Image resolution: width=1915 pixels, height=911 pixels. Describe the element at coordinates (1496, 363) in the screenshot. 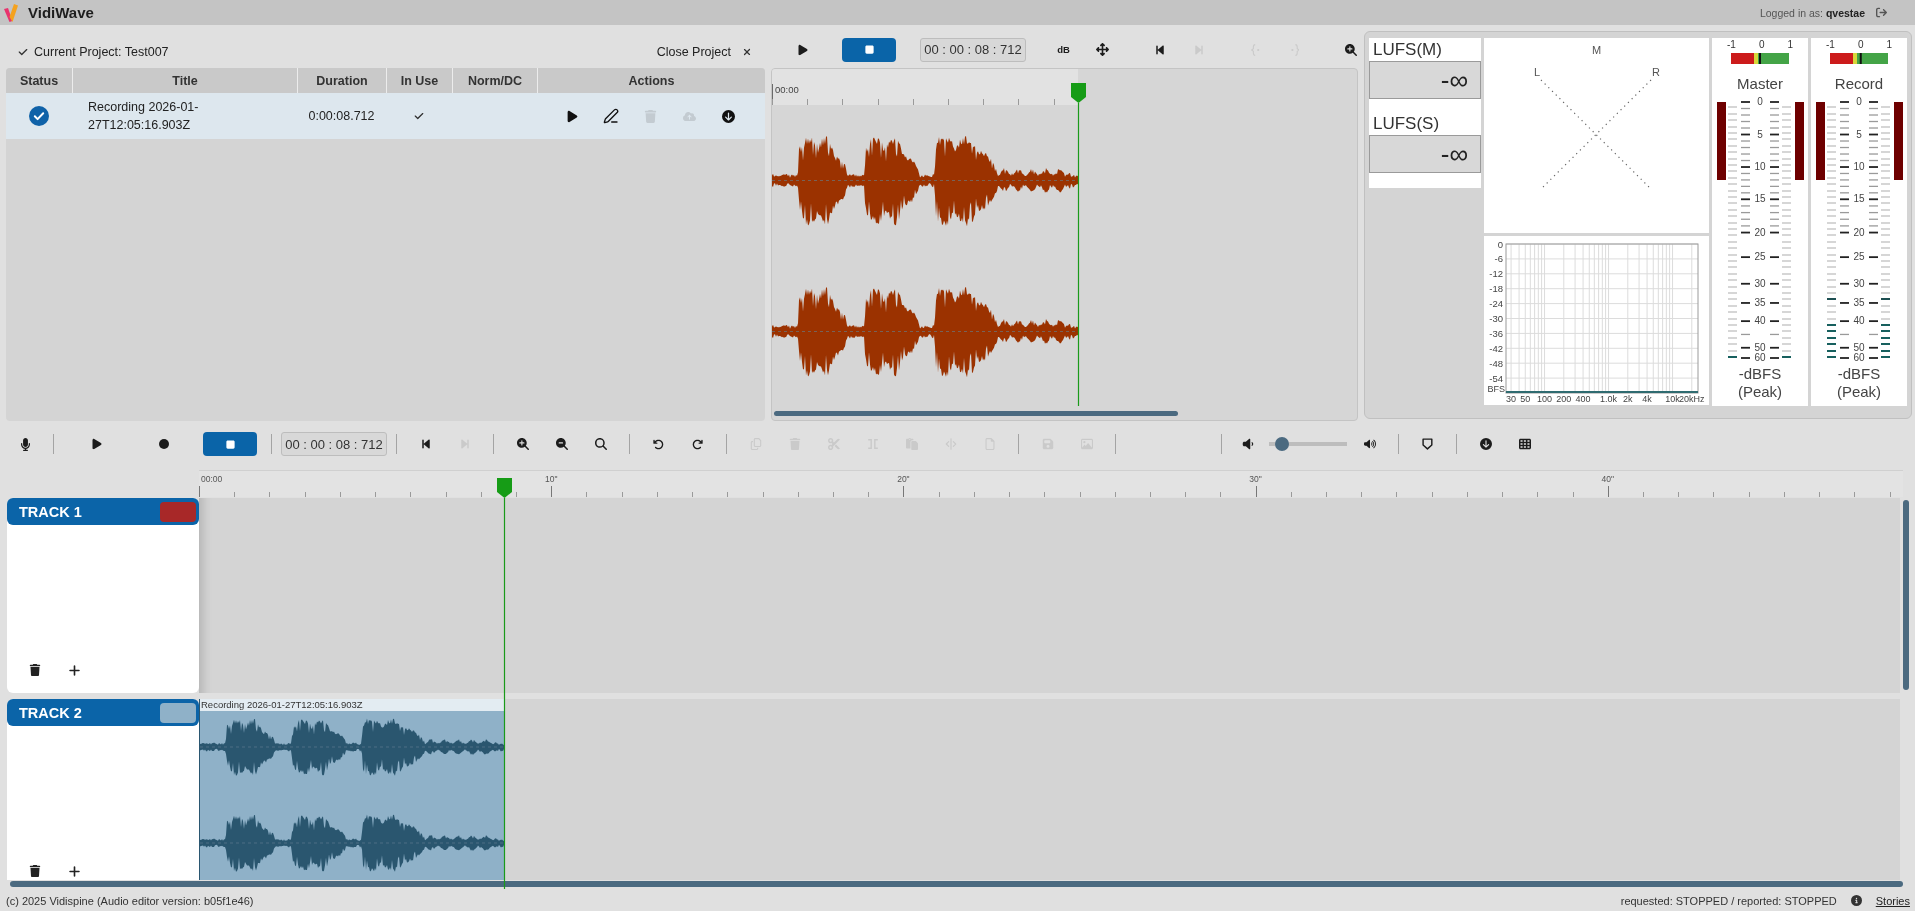

I see `axis-label: -48` at that location.